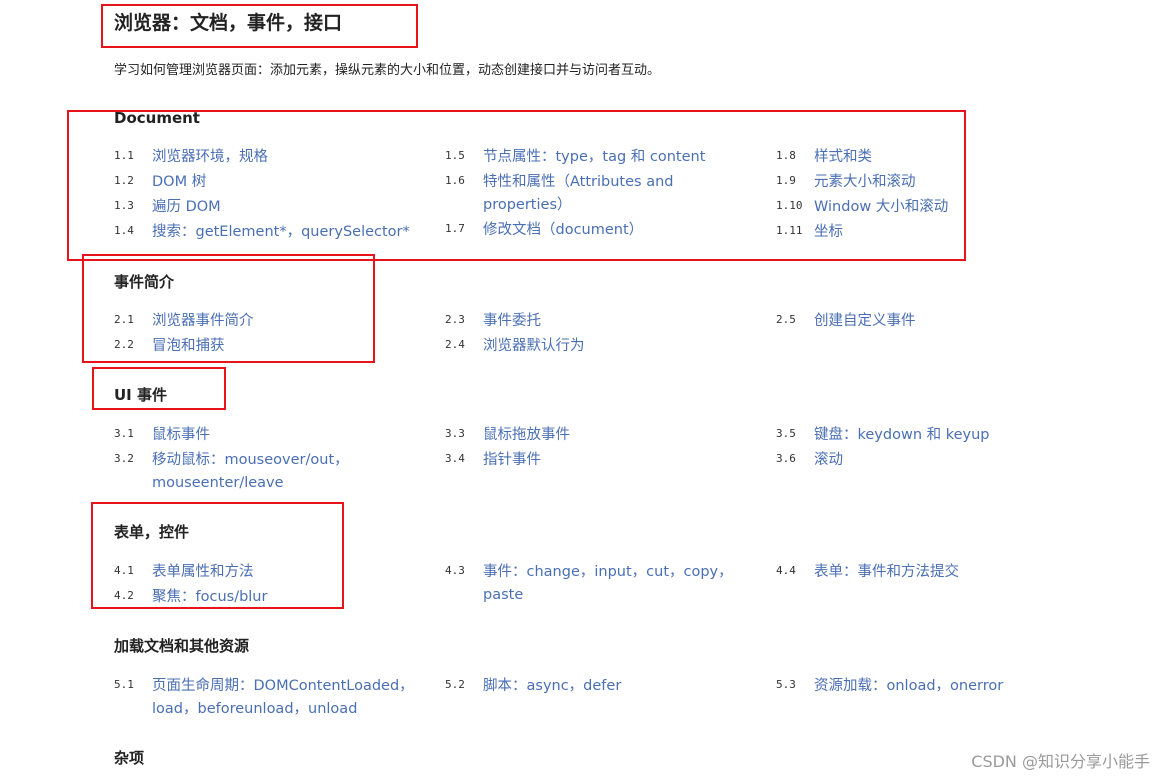 The width and height of the screenshot is (1164, 782). I want to click on csdn-watermark: CSDN @知识分享小能手, so click(1060, 761).